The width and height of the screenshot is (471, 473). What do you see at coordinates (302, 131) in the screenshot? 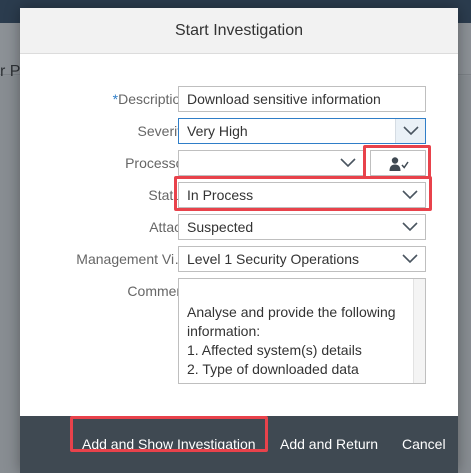
I see `severity-select: Very High` at bounding box center [302, 131].